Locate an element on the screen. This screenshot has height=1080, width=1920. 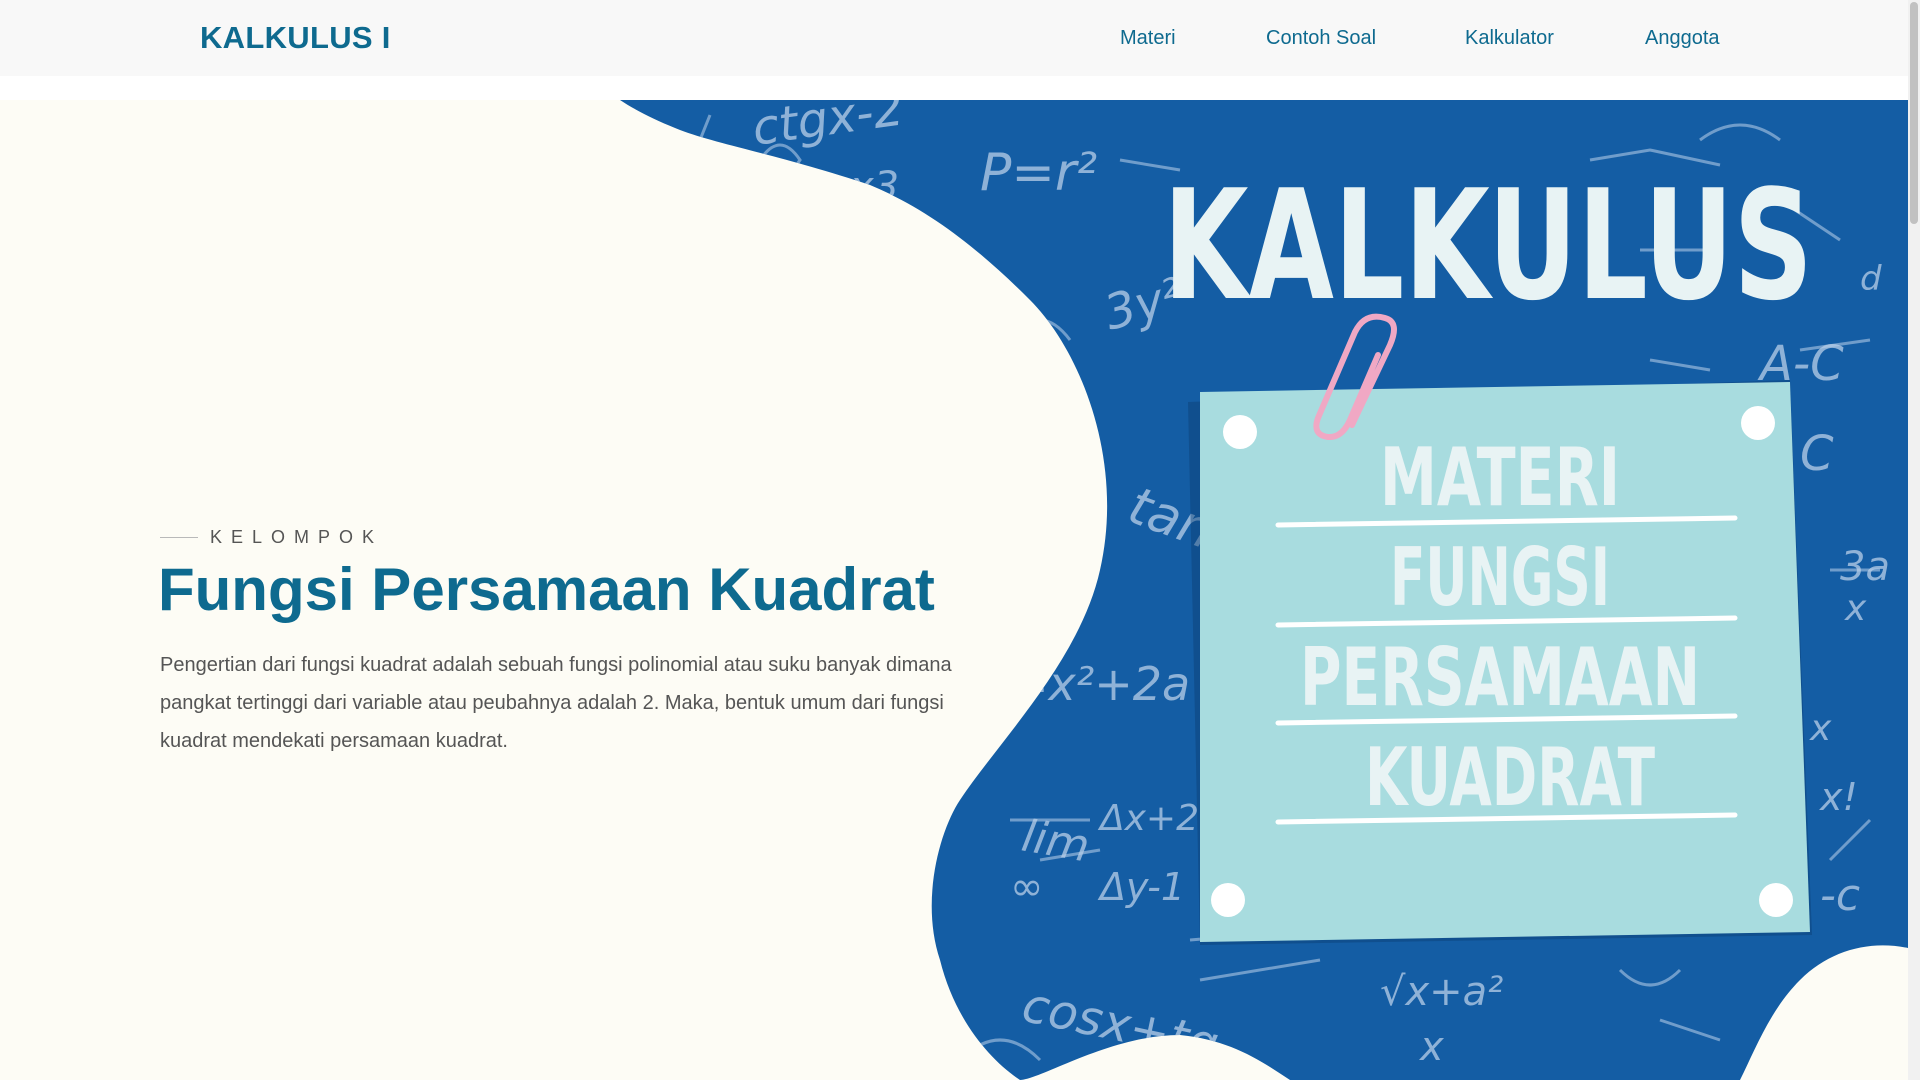
note-line: PERSAMAAN is located at coordinates (1500, 677).